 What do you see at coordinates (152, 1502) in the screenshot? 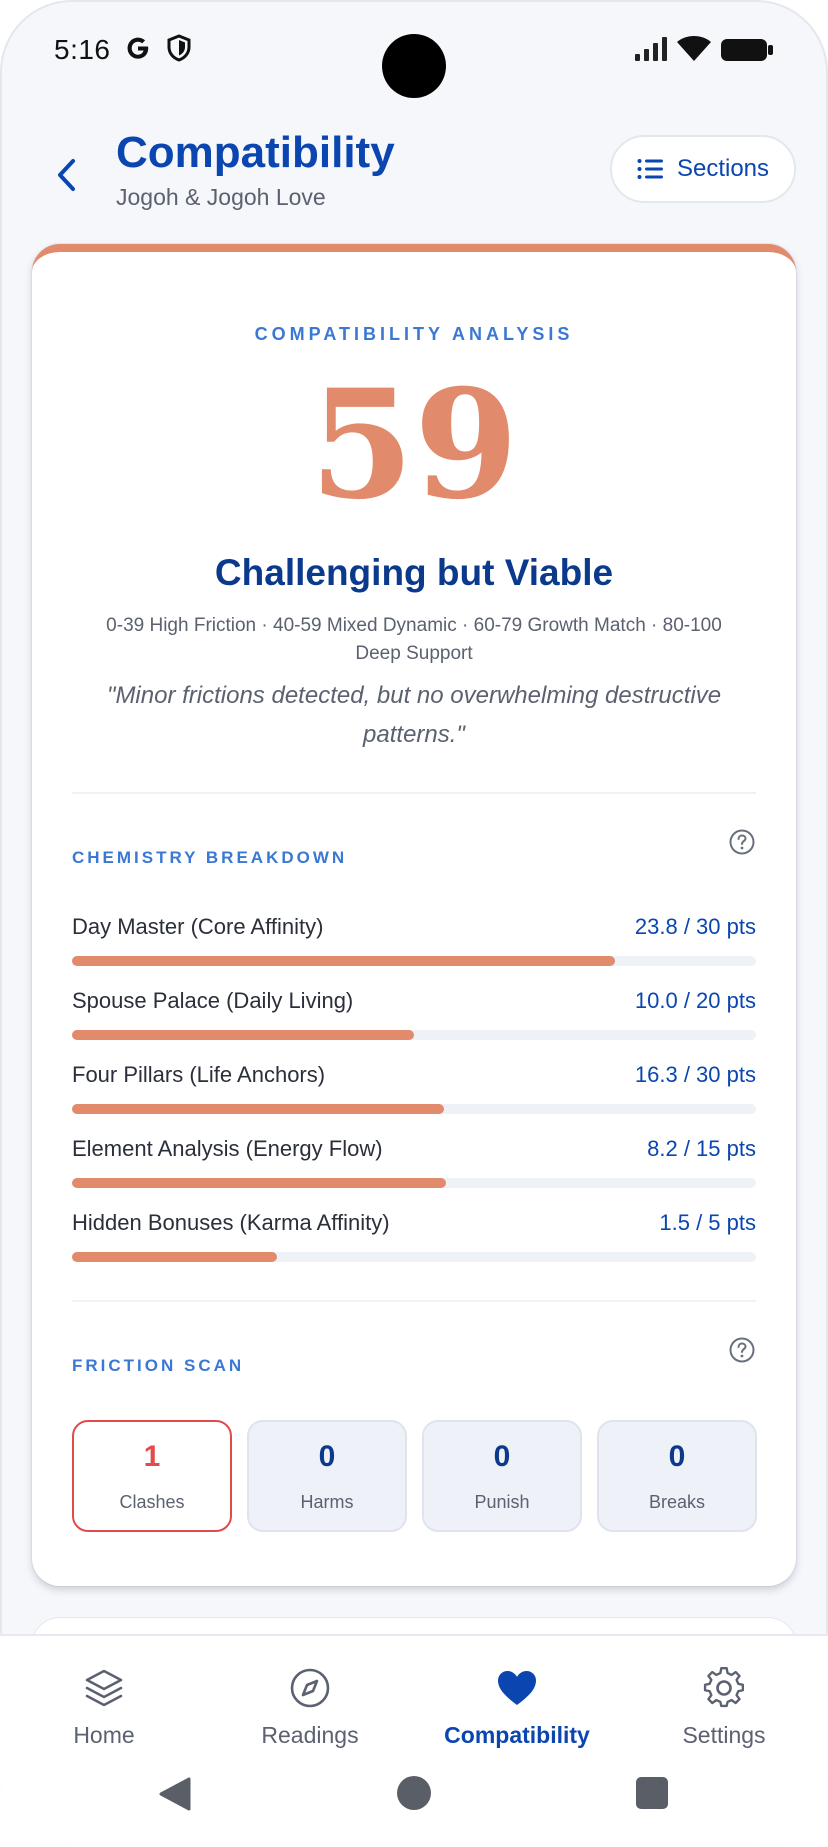
I see `friction-name: Clashes` at bounding box center [152, 1502].